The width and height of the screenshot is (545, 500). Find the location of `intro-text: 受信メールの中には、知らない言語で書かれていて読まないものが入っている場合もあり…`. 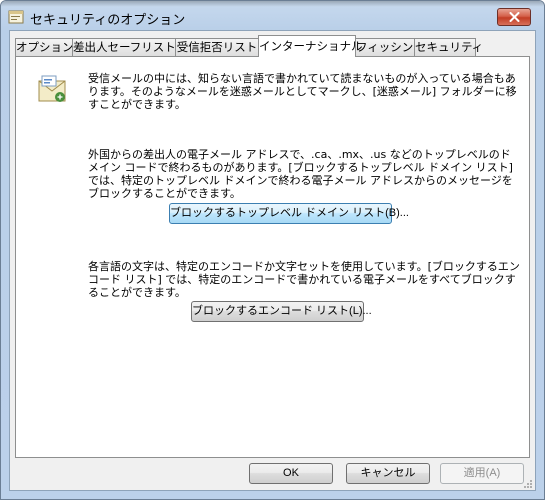

intro-text: 受信メールの中には、知らない言語で書かれていて読まないものが入っている場合もあり… is located at coordinates (302, 91).